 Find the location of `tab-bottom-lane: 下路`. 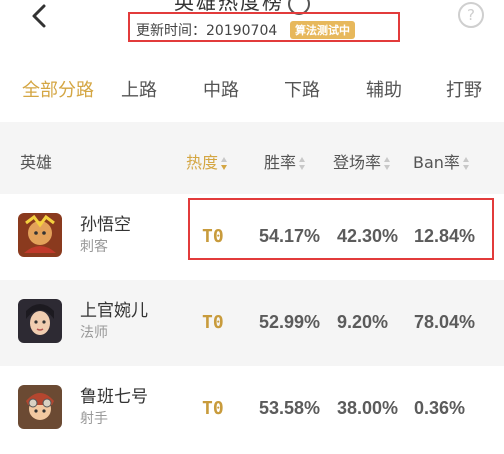

tab-bottom-lane: 下路 is located at coordinates (302, 89).